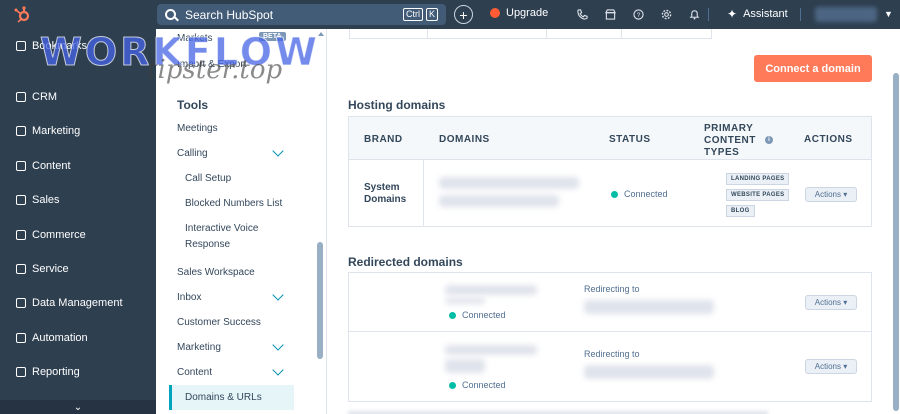  What do you see at coordinates (758, 179) in the screenshot?
I see `content-type-tag: LANDING PAGES` at bounding box center [758, 179].